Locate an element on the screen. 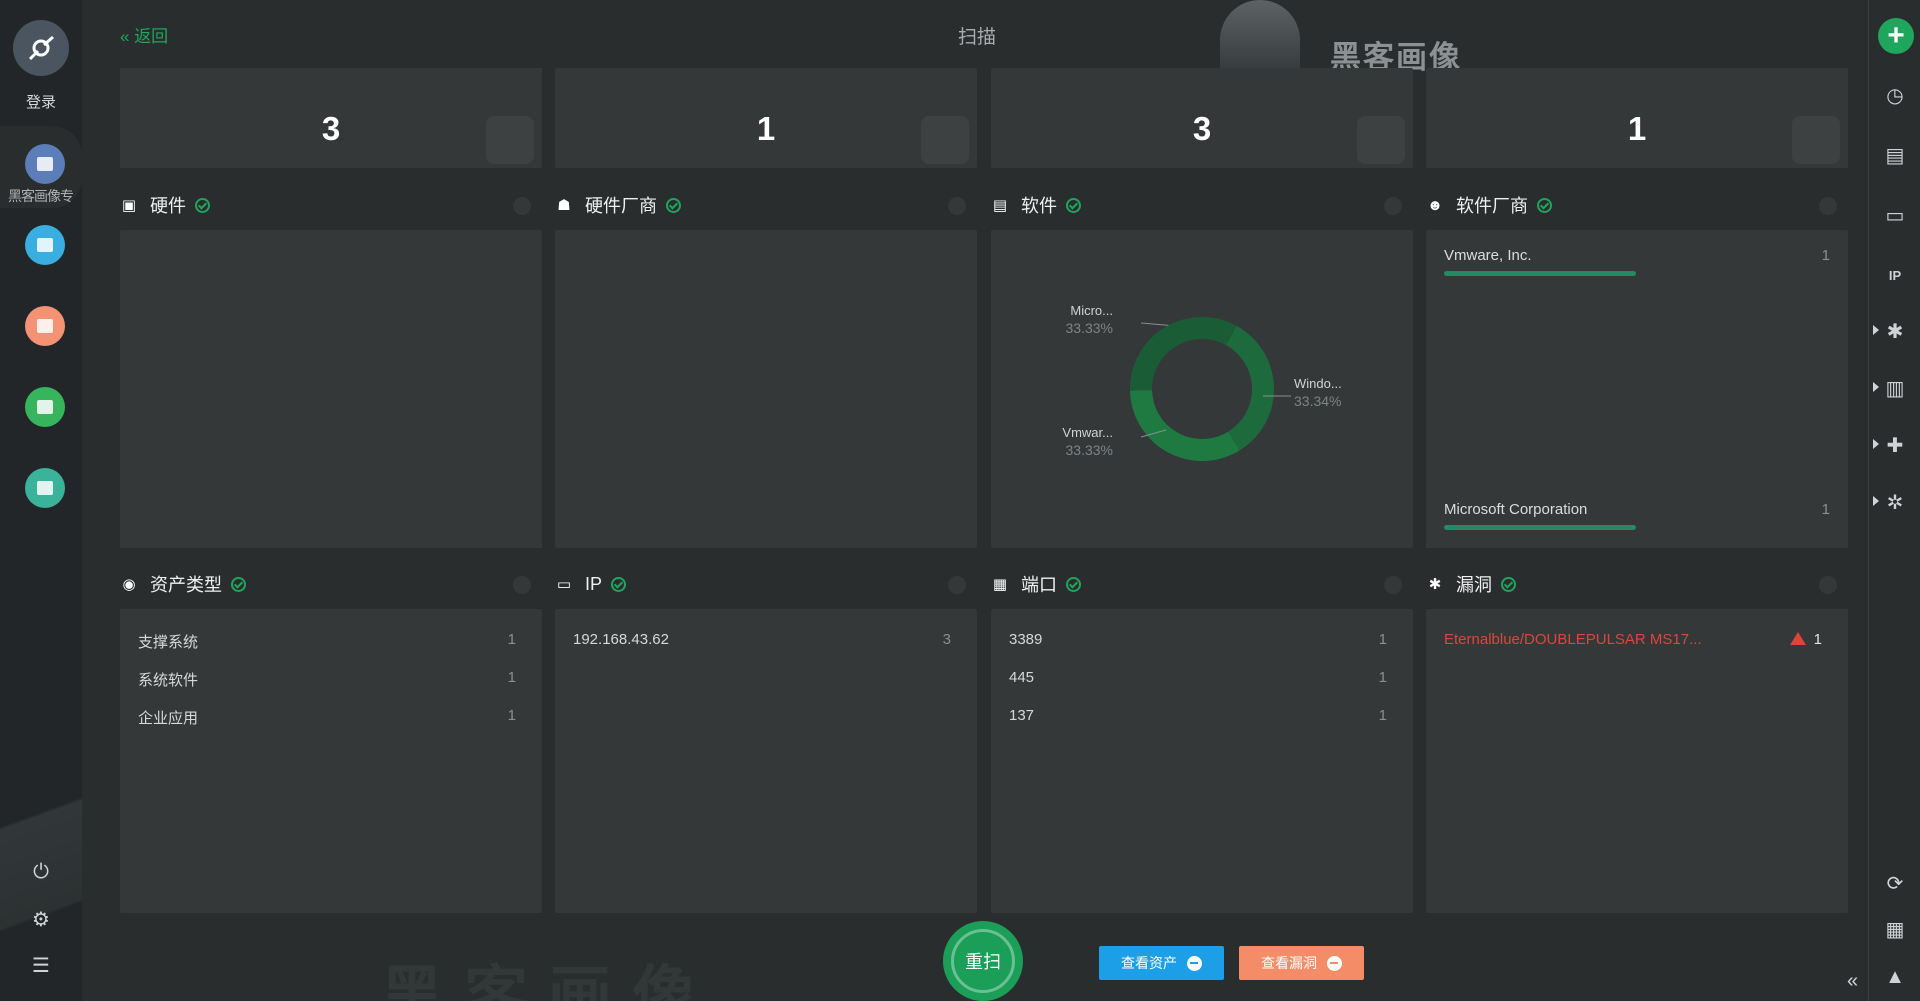 Image resolution: width=1920 pixels, height=1001 pixels. stat-value: 1 is located at coordinates (1637, 128).